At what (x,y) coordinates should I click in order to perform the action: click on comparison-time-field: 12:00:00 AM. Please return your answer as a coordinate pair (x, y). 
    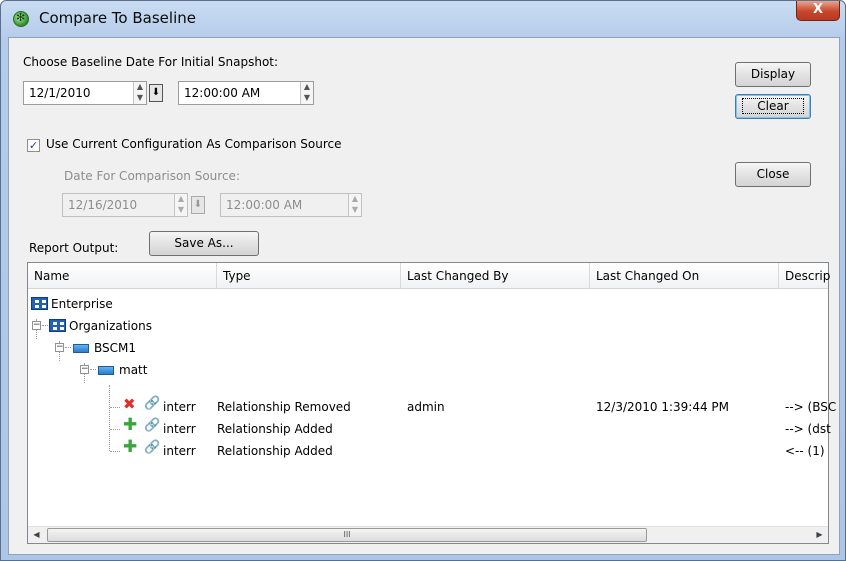
    Looking at the image, I should click on (291, 205).